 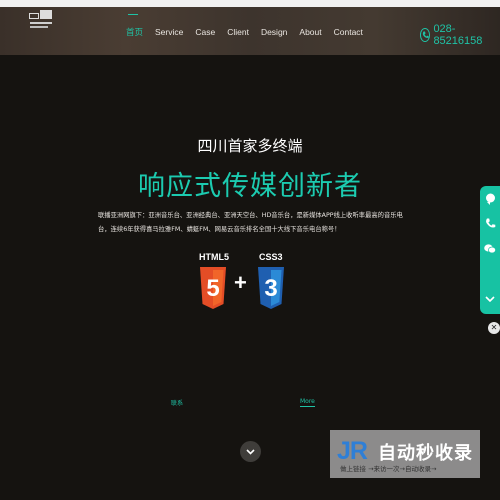 I want to click on watermark-brand: 自动秒收录, so click(x=425, y=453).